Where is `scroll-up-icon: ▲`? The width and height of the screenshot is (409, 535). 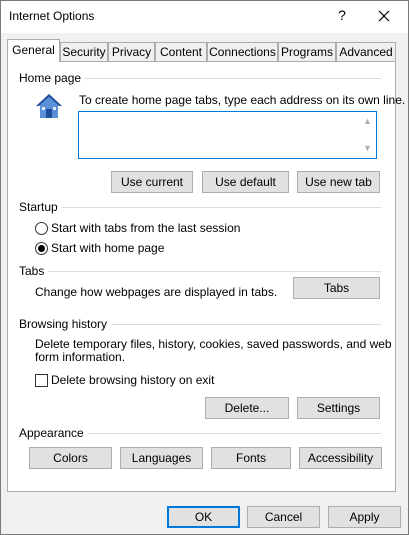 scroll-up-icon: ▲ is located at coordinates (367, 121).